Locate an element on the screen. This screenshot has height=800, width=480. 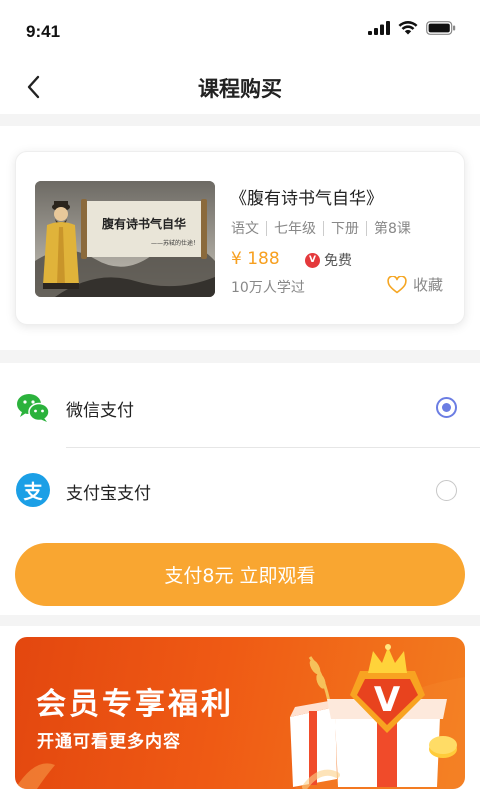
tag-grade: 七年级 is located at coordinates (295, 229).